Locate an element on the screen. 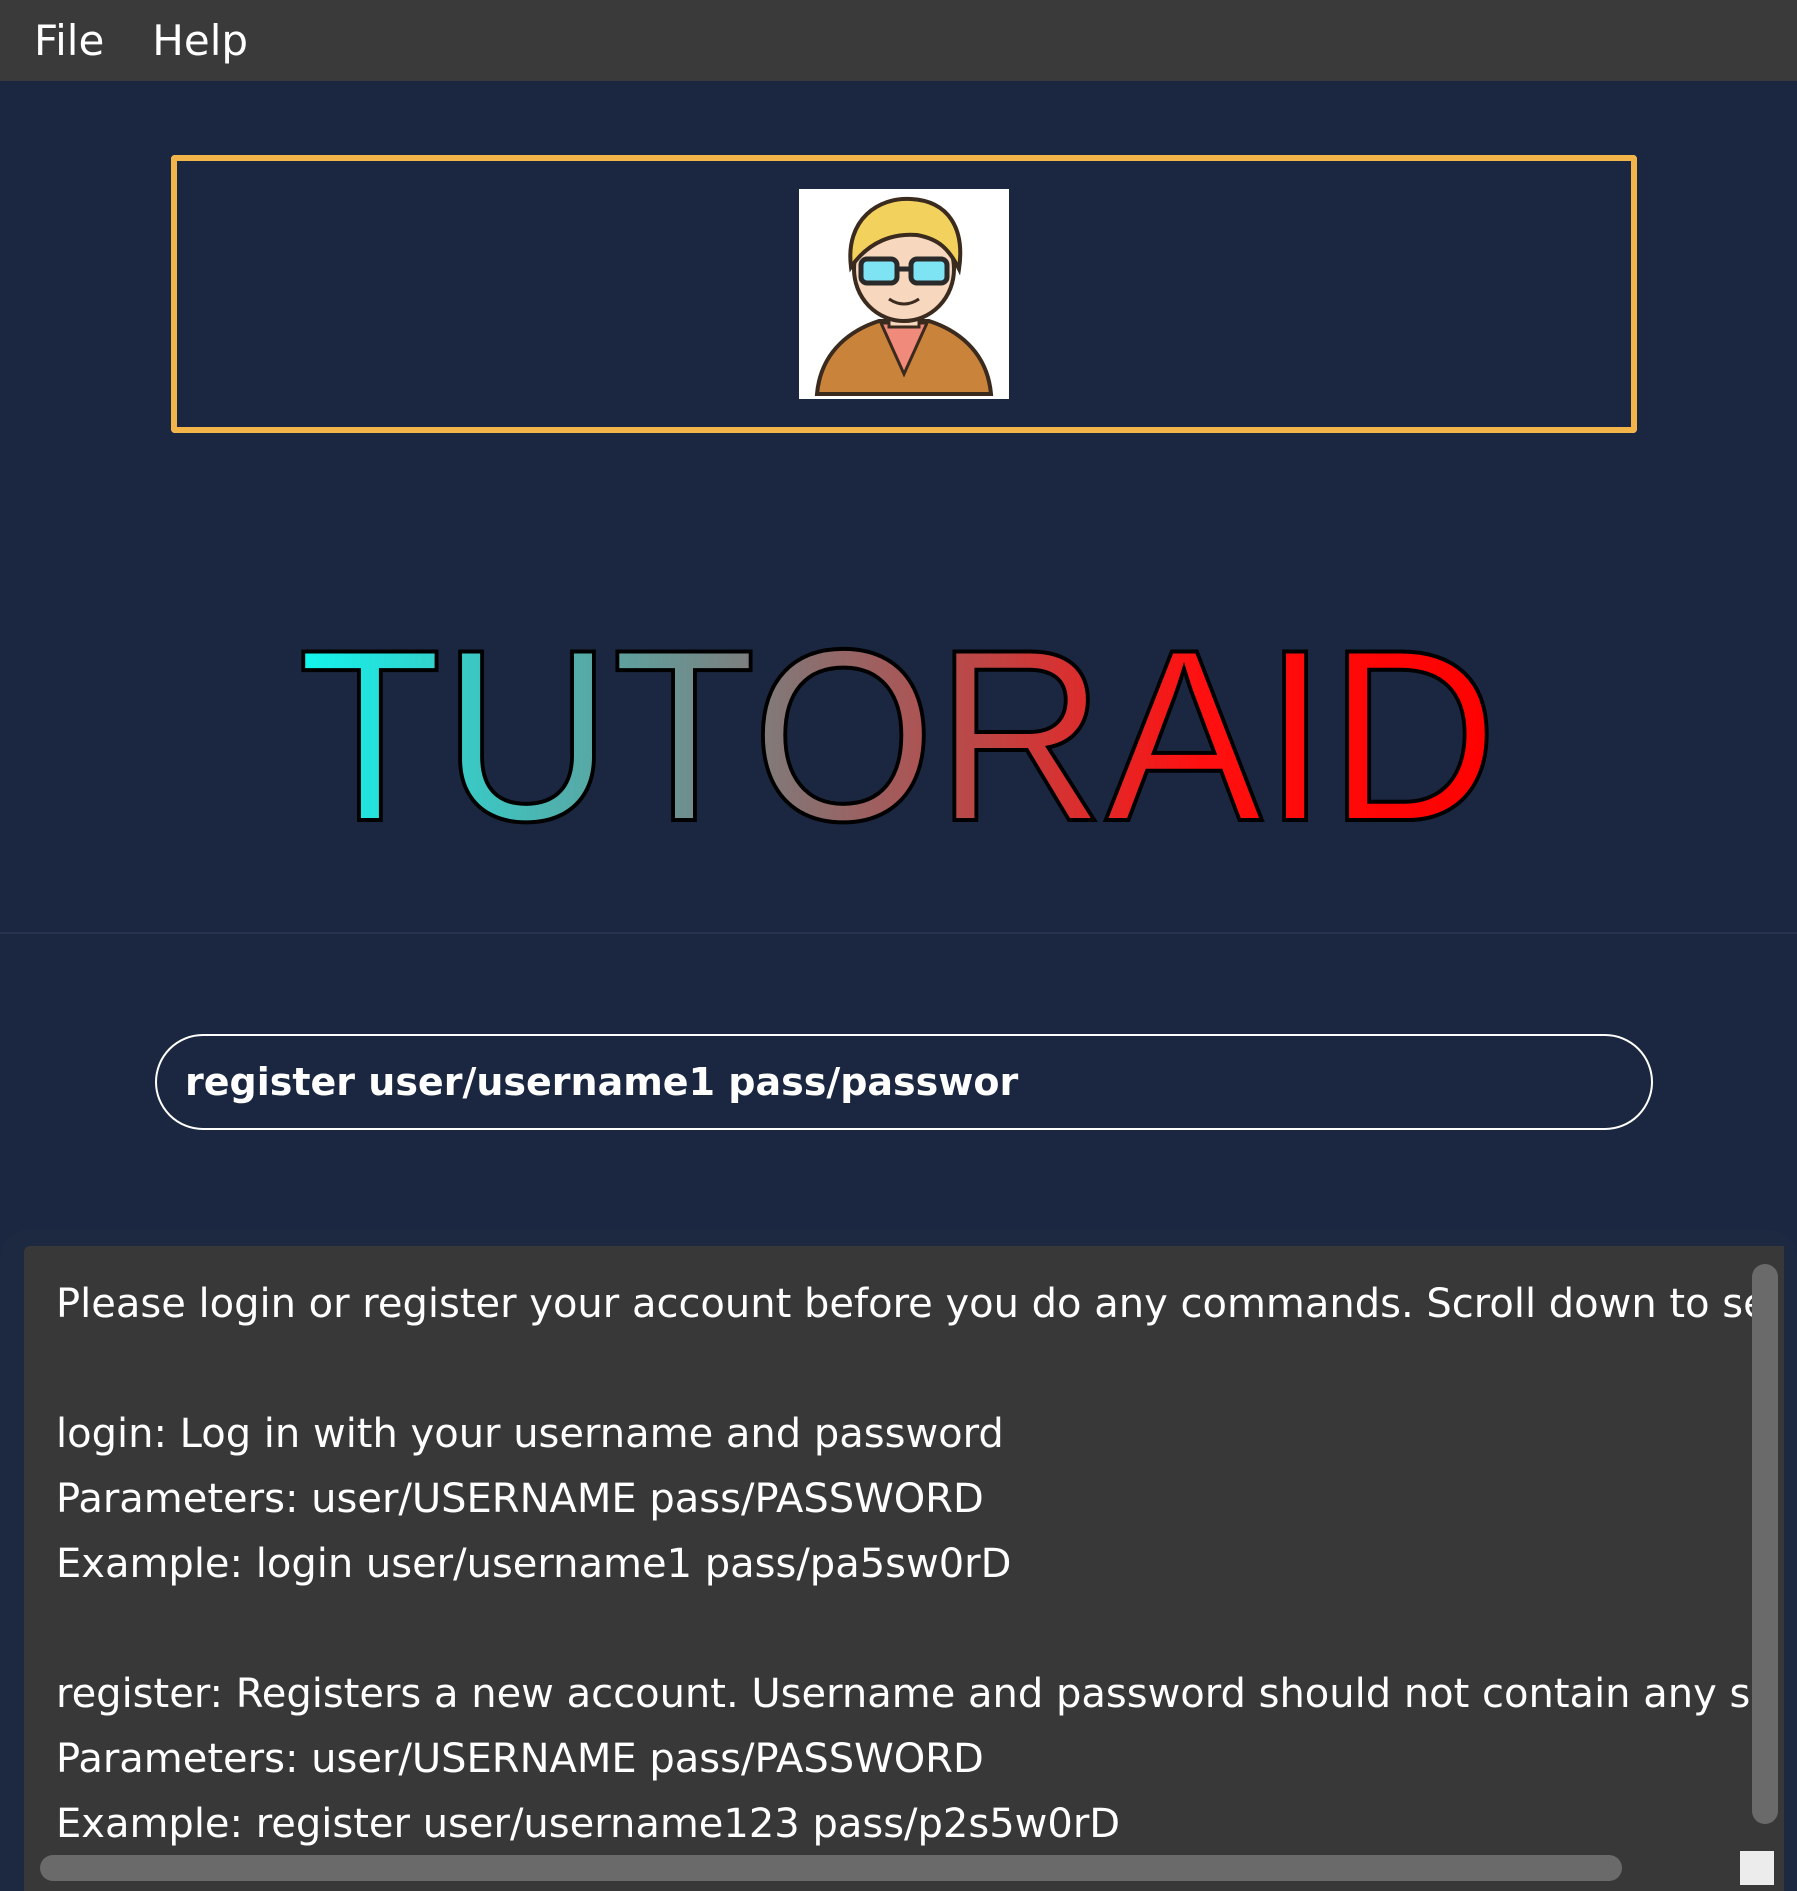 The width and height of the screenshot is (1797, 1891). scroll-corner is located at coordinates (1757, 1868).